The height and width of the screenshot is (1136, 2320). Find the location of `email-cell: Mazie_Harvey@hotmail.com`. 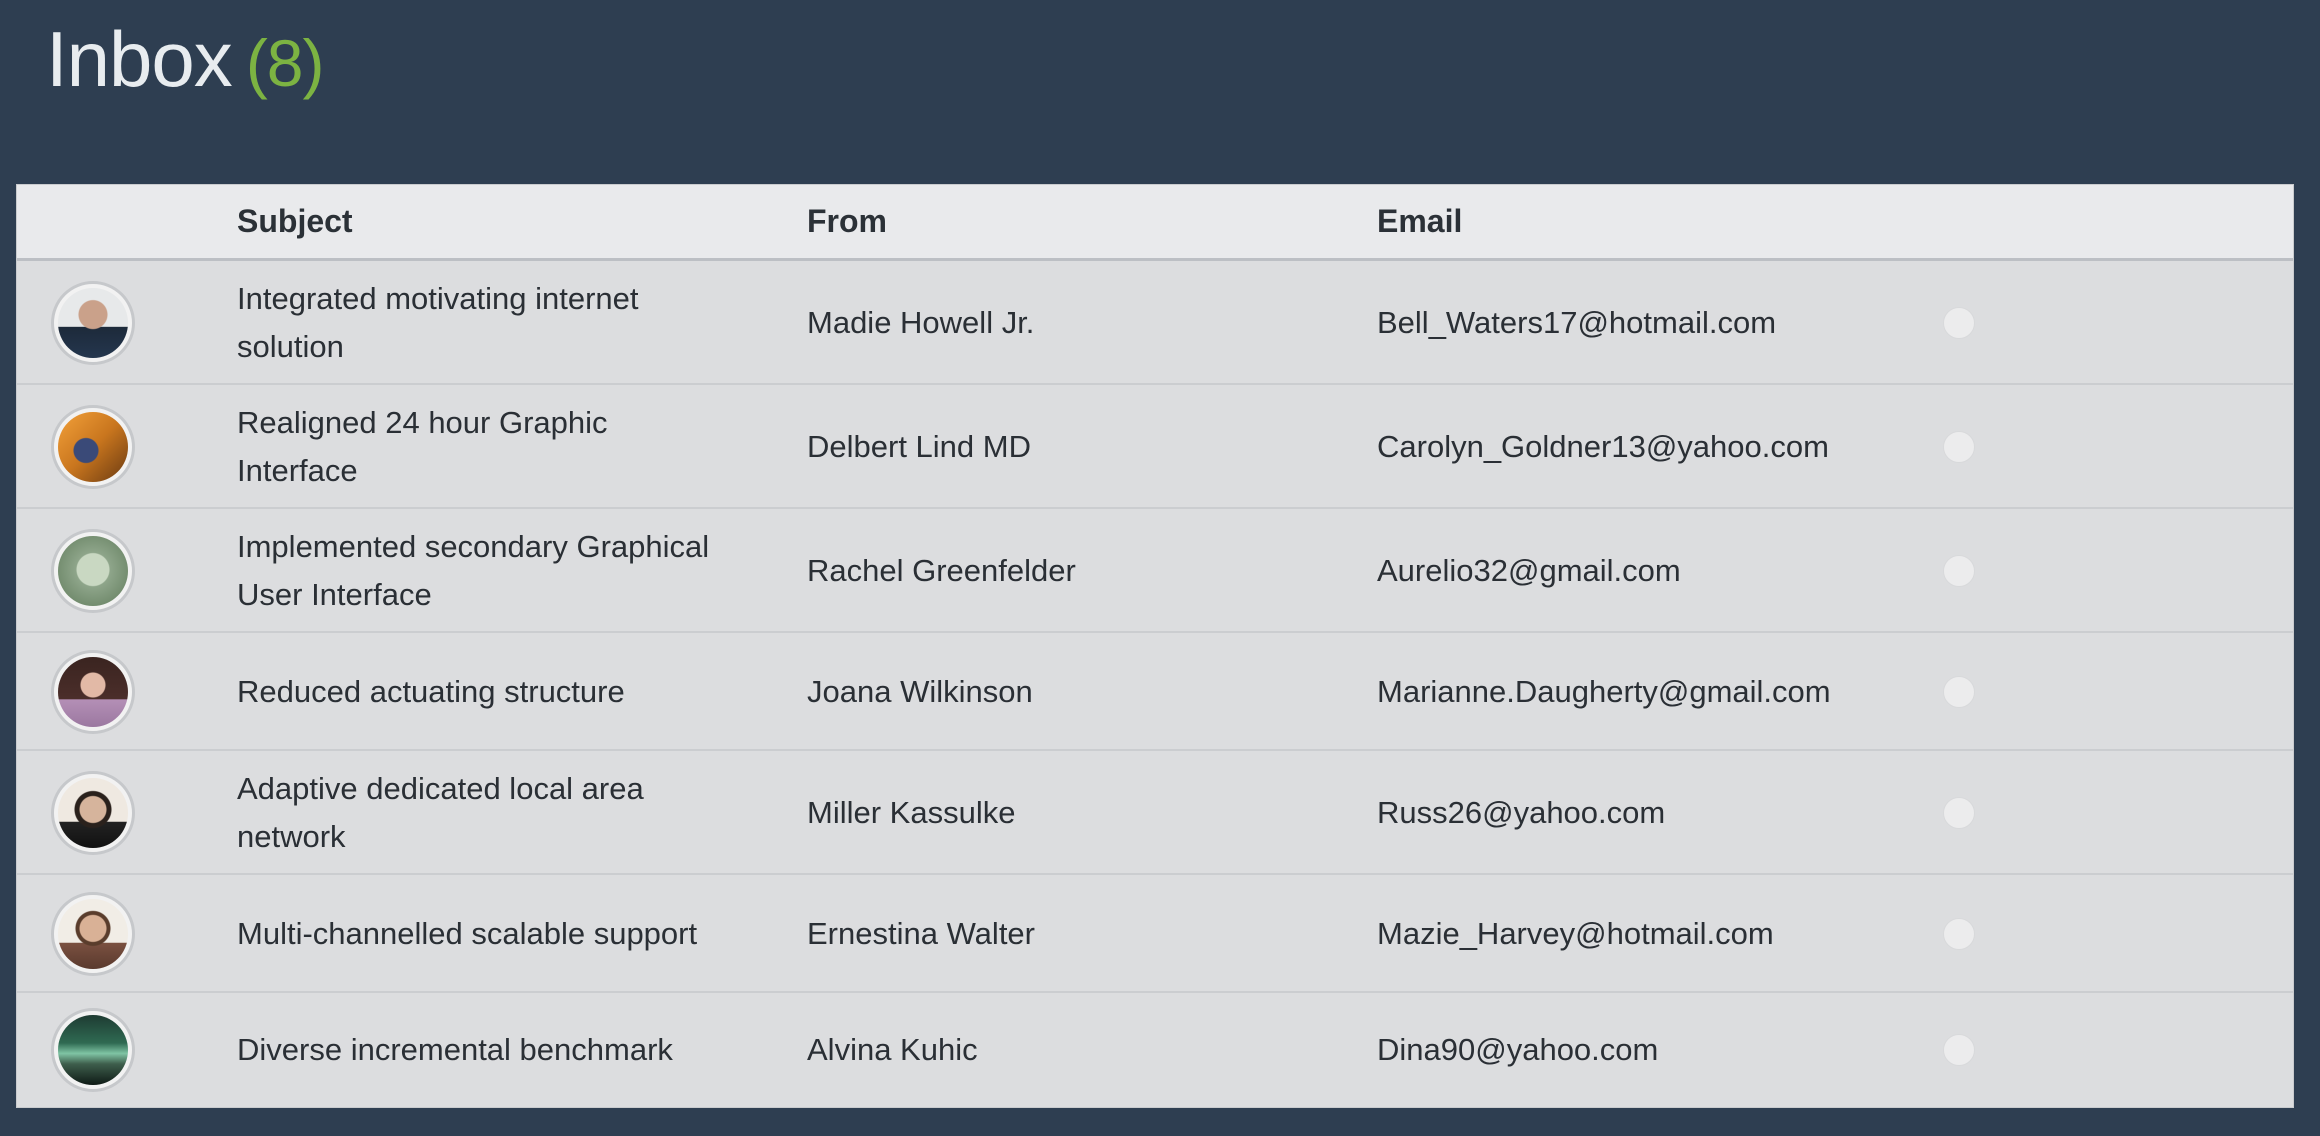

email-cell: Mazie_Harvey@hotmail.com is located at coordinates (1575, 933).